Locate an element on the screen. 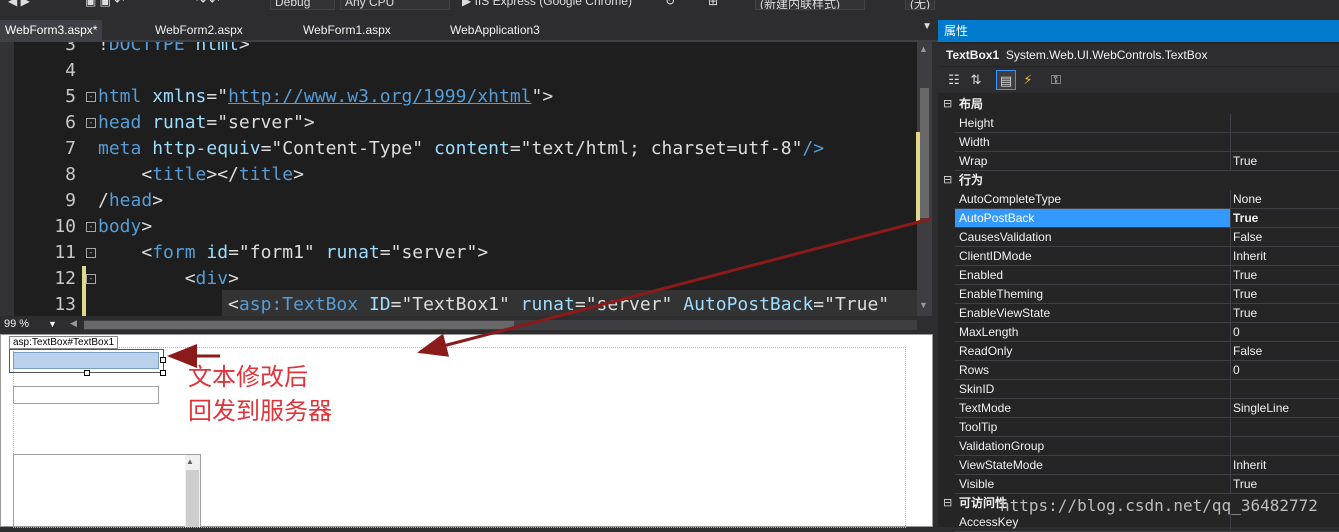  watermark: https://blog.csdn.net/qq_36482772 is located at coordinates (1159, 505).